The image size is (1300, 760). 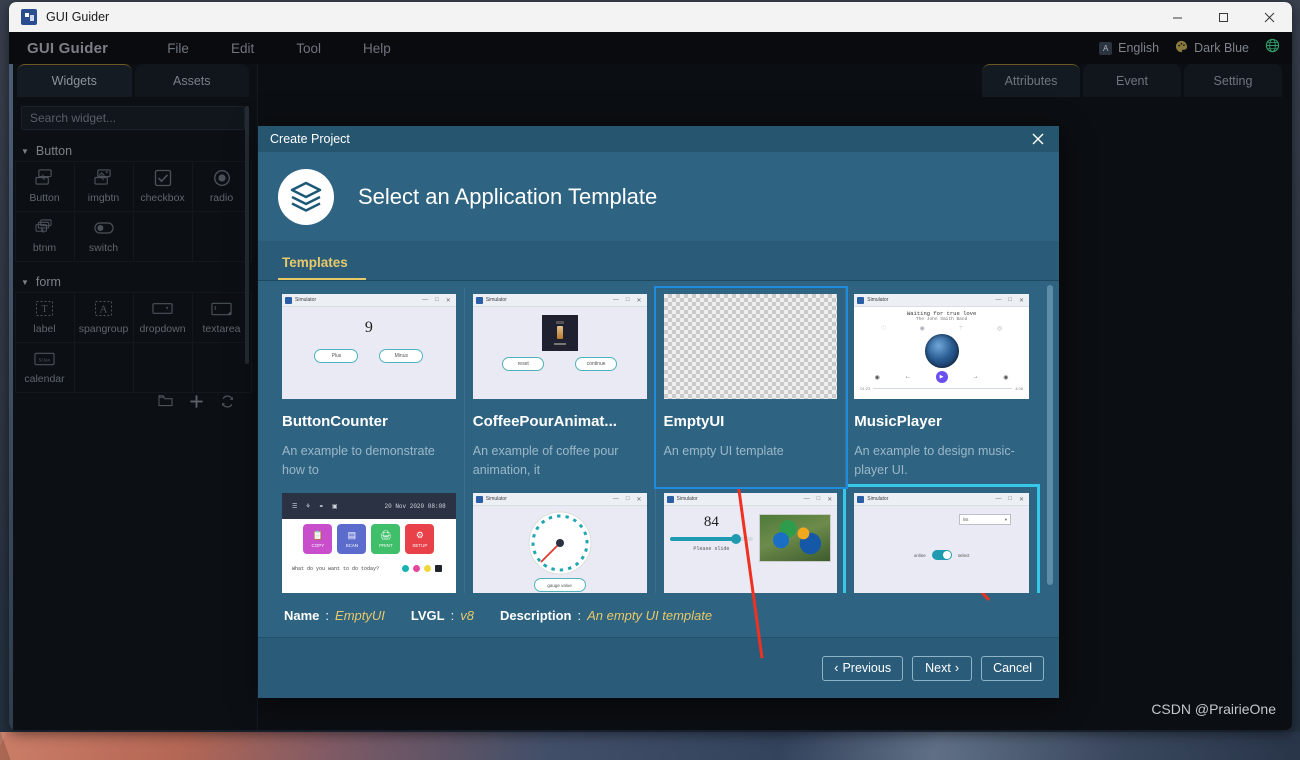 I want to click on music-next-track-icon: ◉, so click(x=1006, y=377).